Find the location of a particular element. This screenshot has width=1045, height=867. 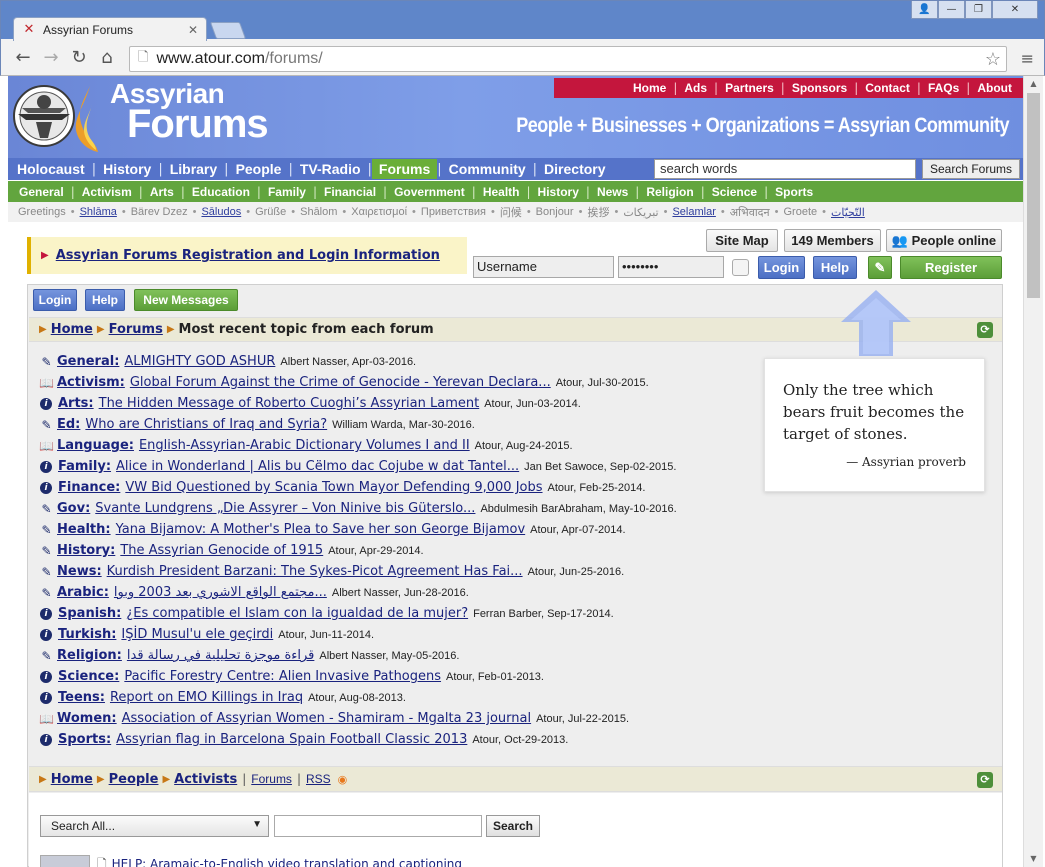

cat-education: Education is located at coordinates (221, 192).